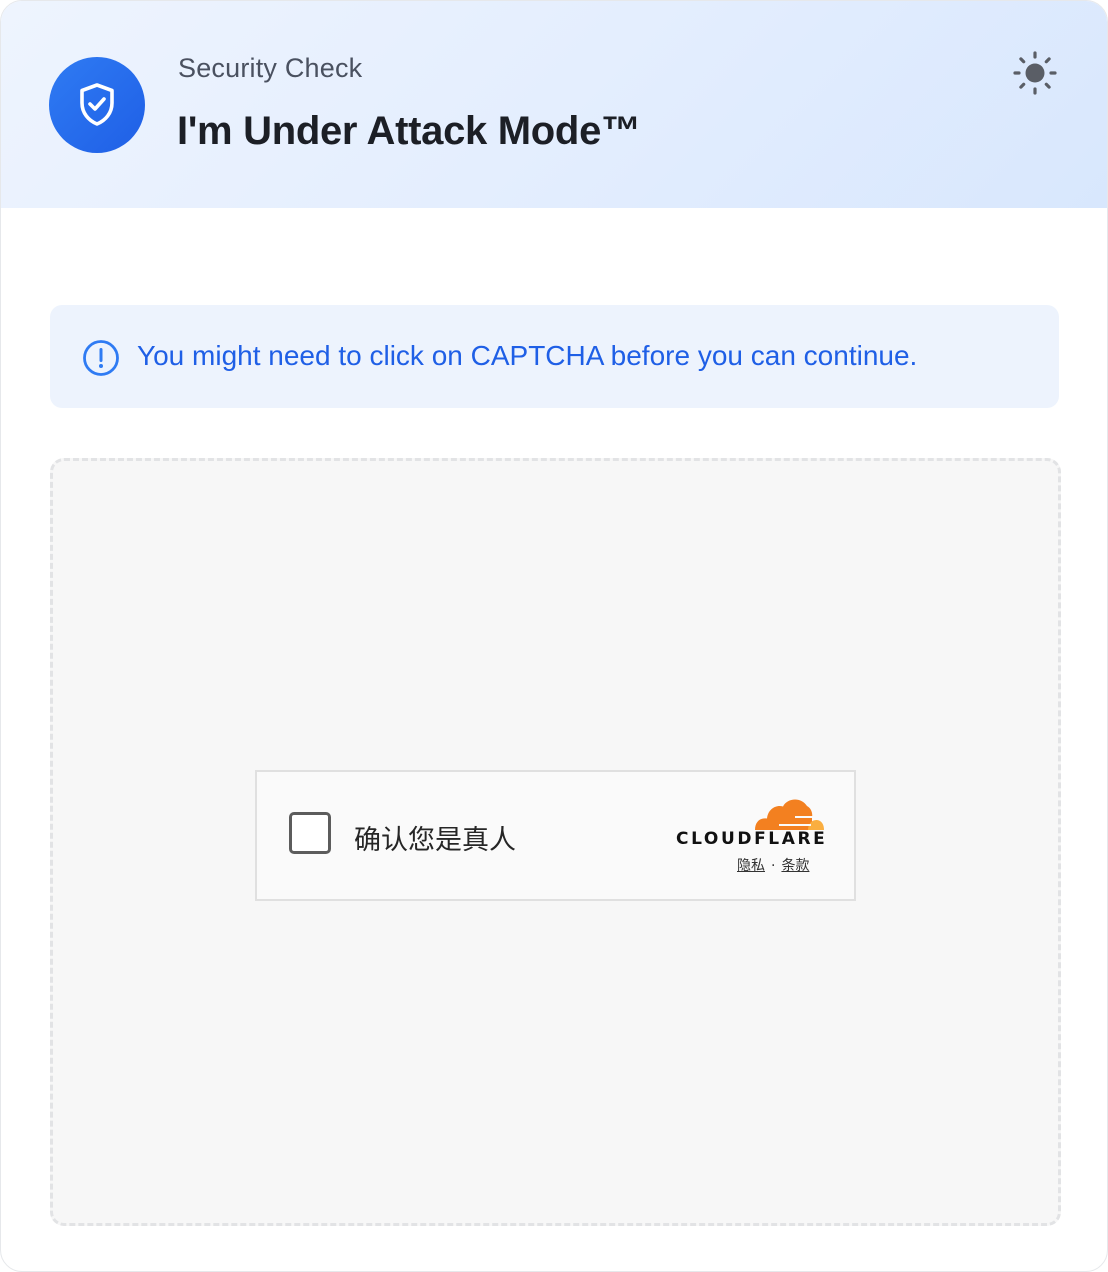  Describe the element at coordinates (409, 131) in the screenshot. I see `page-title: I'm Under Attack Mode™` at that location.